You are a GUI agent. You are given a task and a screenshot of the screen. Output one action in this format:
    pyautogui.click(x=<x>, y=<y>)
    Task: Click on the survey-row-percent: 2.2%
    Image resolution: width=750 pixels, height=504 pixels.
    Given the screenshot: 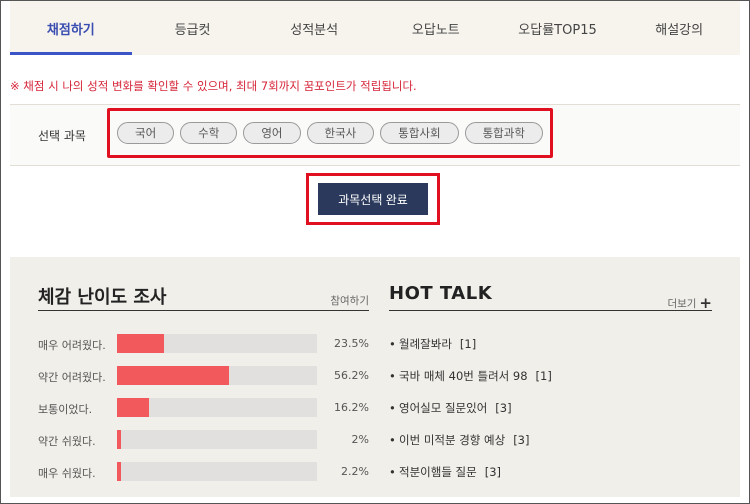 What is the action you would take?
    pyautogui.click(x=355, y=471)
    